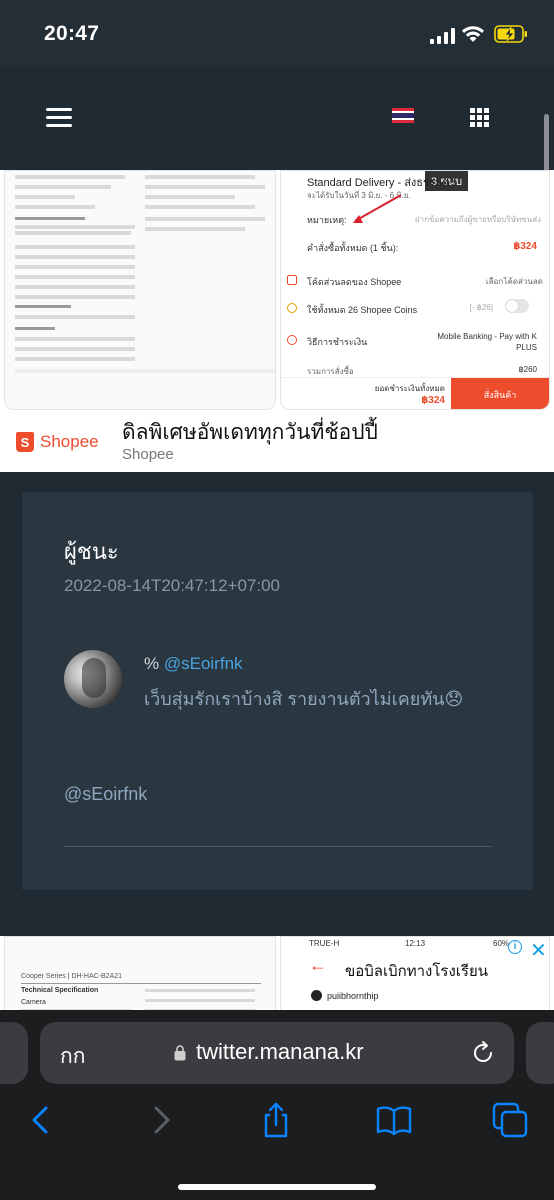 This screenshot has height=1200, width=554. I want to click on order-total-price: ฿324, so click(525, 246).